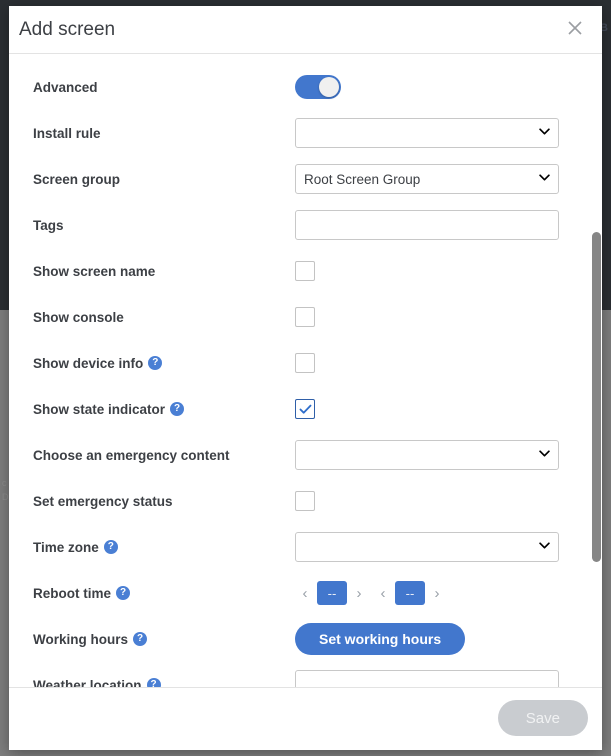  I want to click on page-title: Add screen, so click(67, 29).